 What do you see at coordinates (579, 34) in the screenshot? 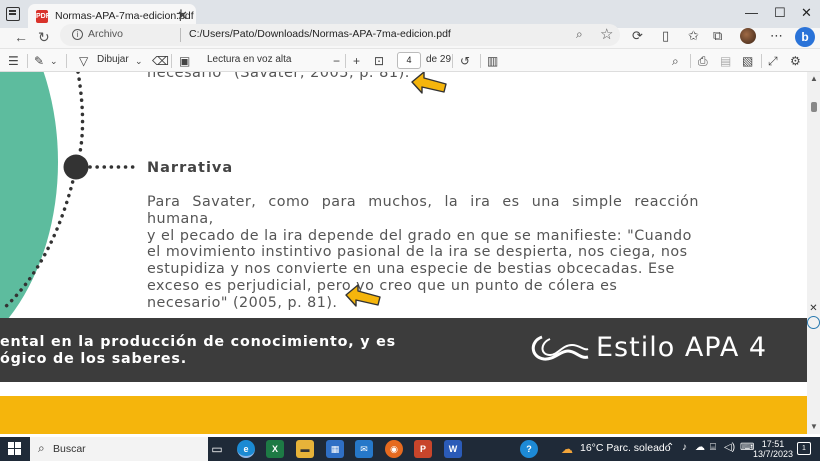
I see `zoom-icon: ⌕` at bounding box center [579, 34].